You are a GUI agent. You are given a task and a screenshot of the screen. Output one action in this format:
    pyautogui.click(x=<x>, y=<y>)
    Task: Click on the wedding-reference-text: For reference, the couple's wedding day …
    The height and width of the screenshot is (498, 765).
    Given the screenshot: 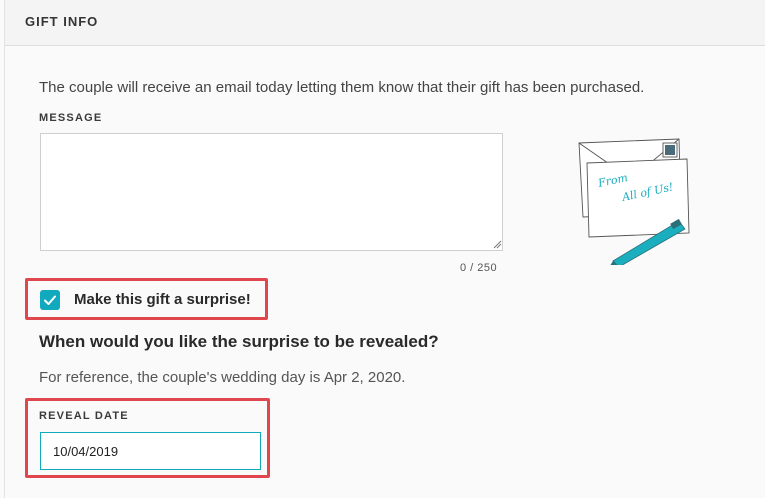 What is the action you would take?
    pyautogui.click(x=222, y=377)
    